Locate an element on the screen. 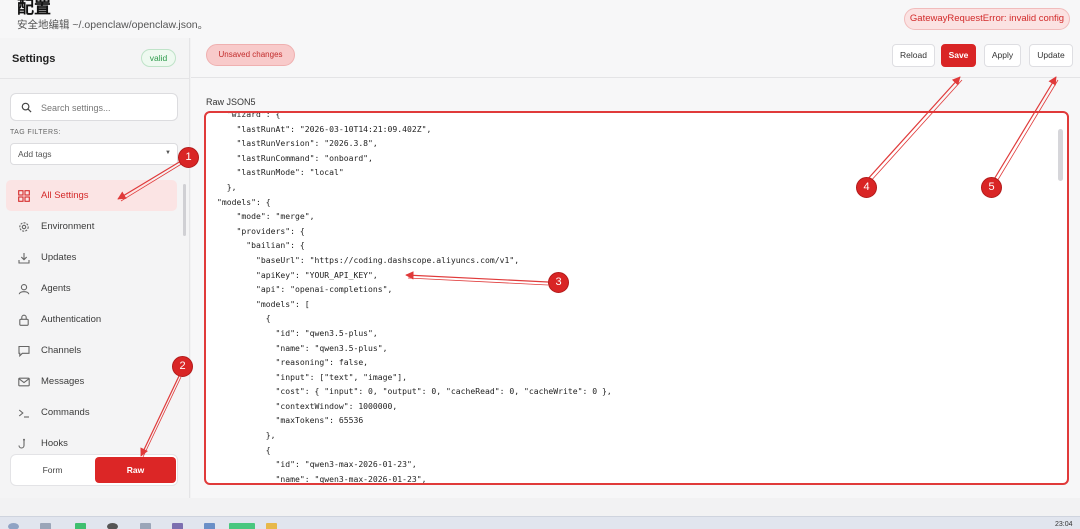 Image resolution: width=1080 pixels, height=529 pixels. sidebar-item-label: All Settings is located at coordinates (65, 195).